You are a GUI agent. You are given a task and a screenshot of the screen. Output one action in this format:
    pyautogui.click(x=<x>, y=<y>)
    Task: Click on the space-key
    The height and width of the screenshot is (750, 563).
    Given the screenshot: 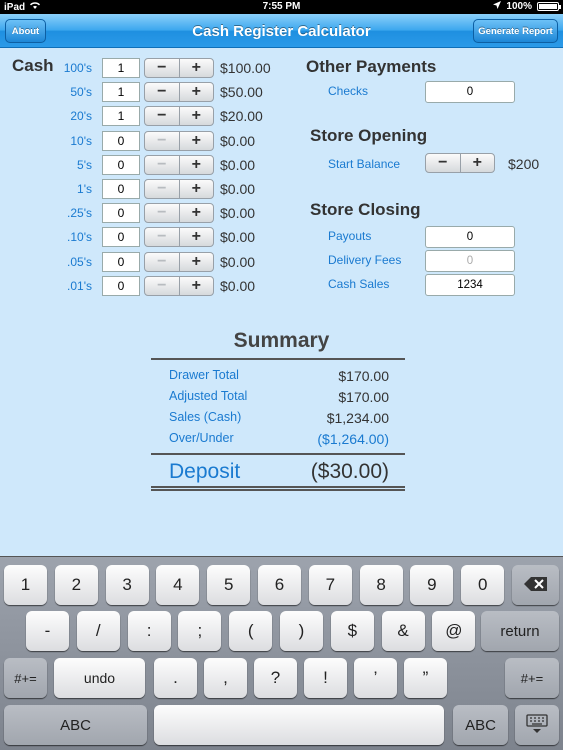 What is the action you would take?
    pyautogui.click(x=299, y=725)
    